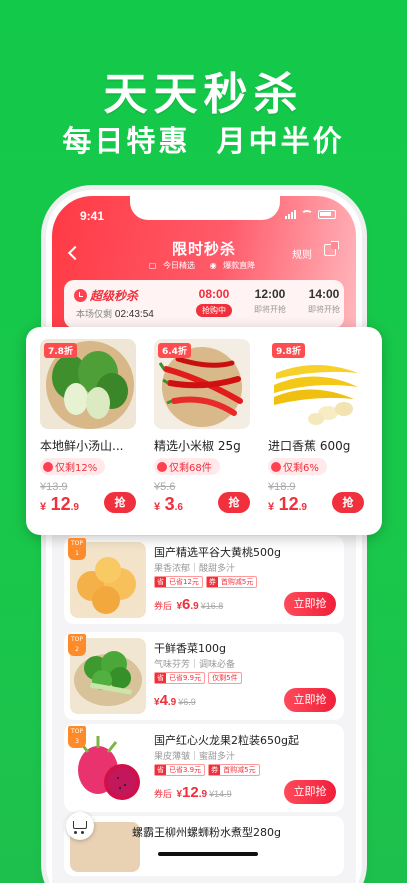 Image resolution: width=407 pixels, height=883 pixels. What do you see at coordinates (197, 446) in the screenshot?
I see `deal-name: 精选小米椒 25g` at bounding box center [197, 446].